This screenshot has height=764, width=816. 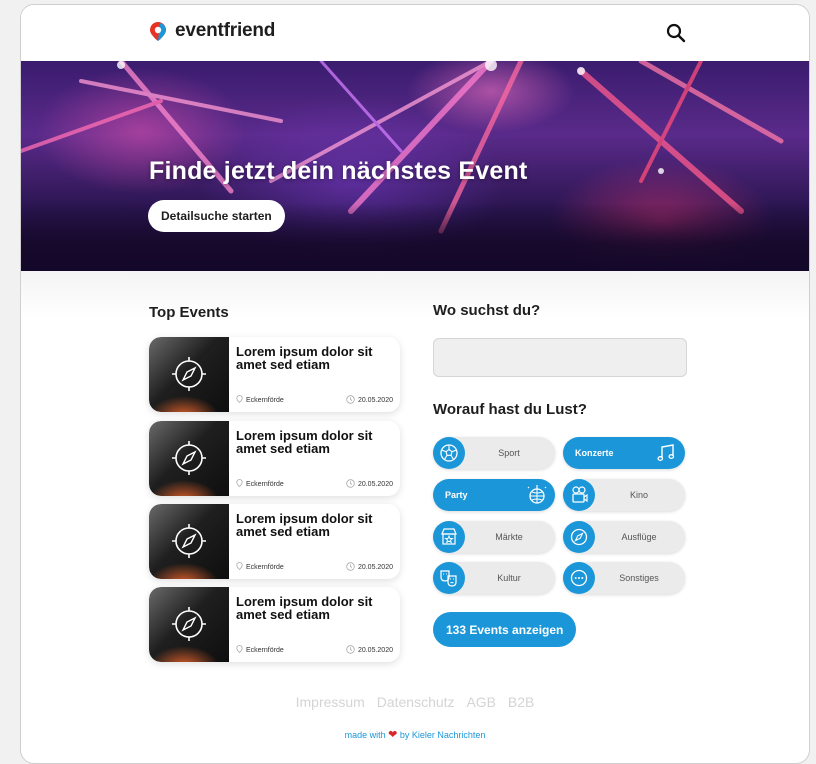 I want to click on theater-masks-icon, so click(x=449, y=578).